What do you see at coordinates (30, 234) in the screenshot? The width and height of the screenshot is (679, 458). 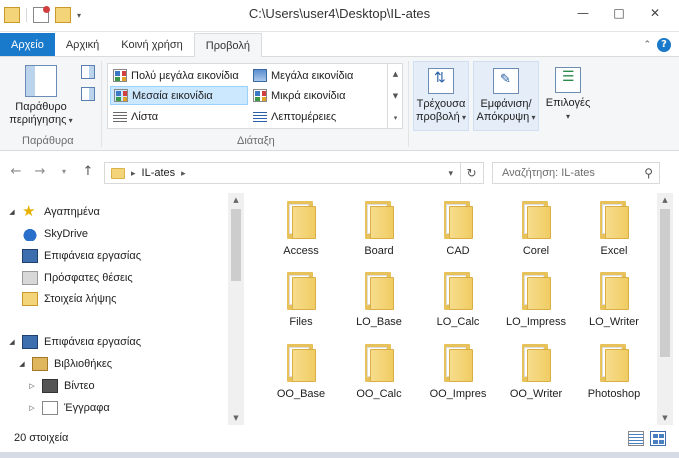 I see `cloud-icon` at bounding box center [30, 234].